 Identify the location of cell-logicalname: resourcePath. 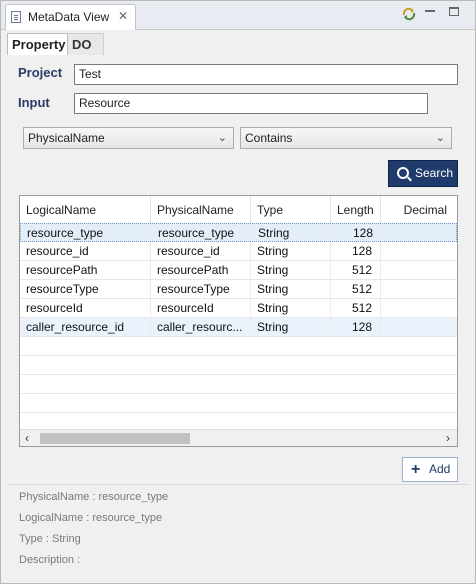
(85, 270).